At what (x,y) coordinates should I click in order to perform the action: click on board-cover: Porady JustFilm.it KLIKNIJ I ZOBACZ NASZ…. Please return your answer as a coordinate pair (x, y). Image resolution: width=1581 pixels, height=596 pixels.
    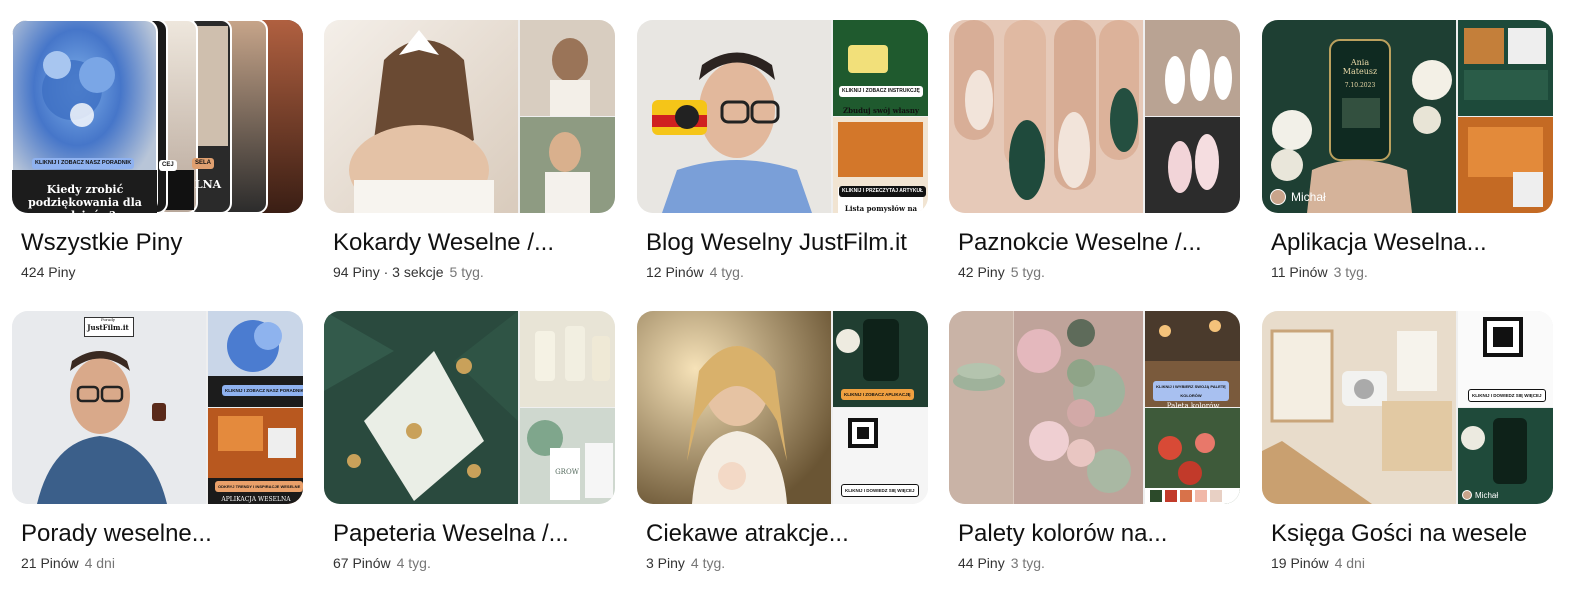
    Looking at the image, I should click on (157, 407).